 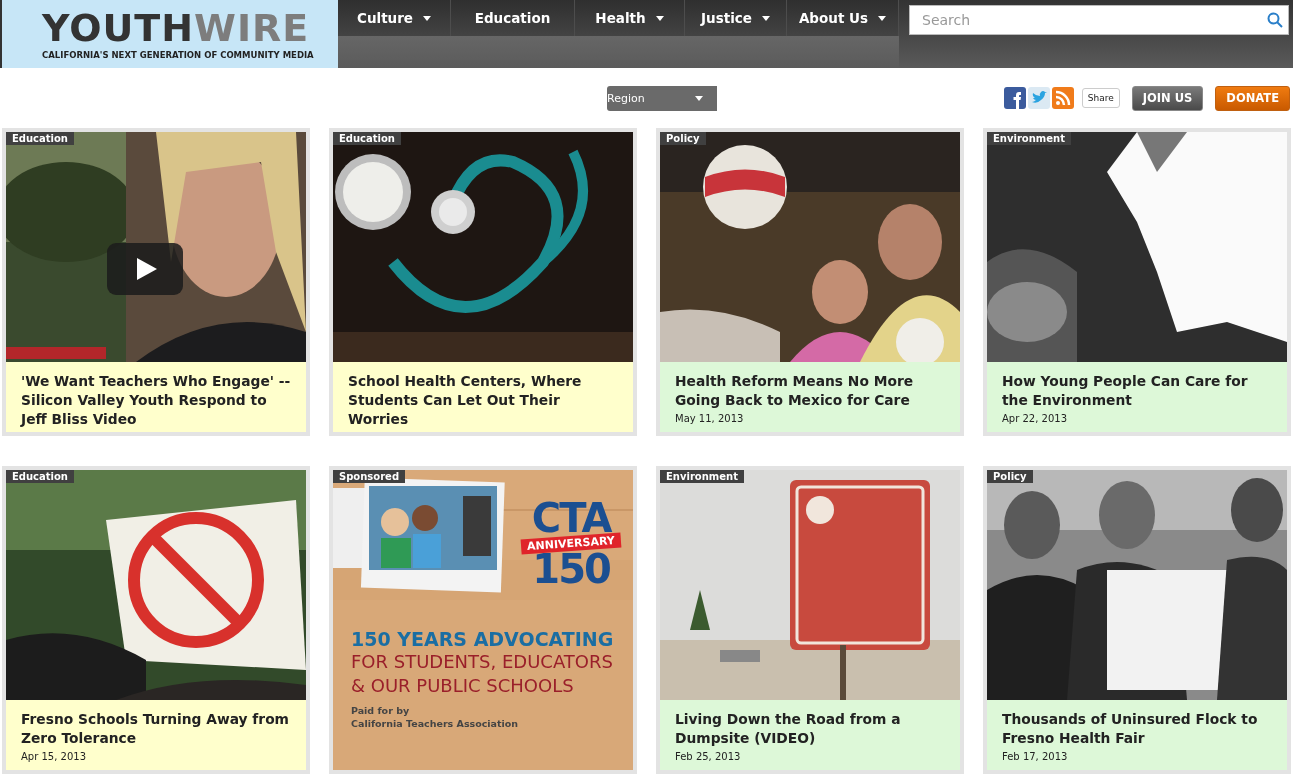 I want to click on article-date: May 11, 2013, so click(x=710, y=418).